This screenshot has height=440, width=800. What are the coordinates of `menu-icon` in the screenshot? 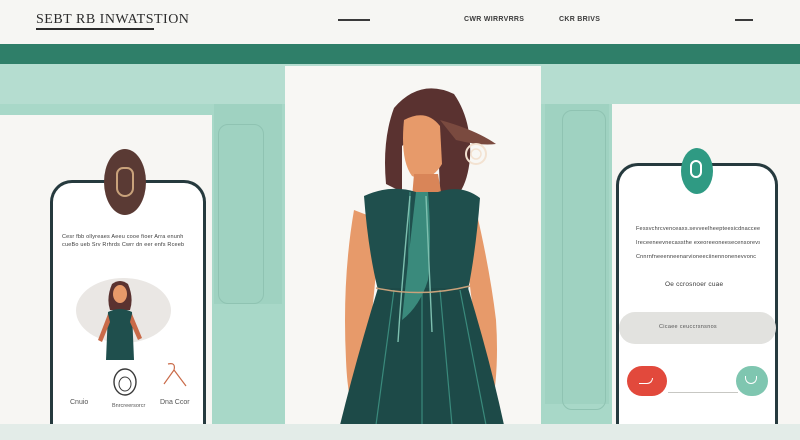 It's located at (744, 20).